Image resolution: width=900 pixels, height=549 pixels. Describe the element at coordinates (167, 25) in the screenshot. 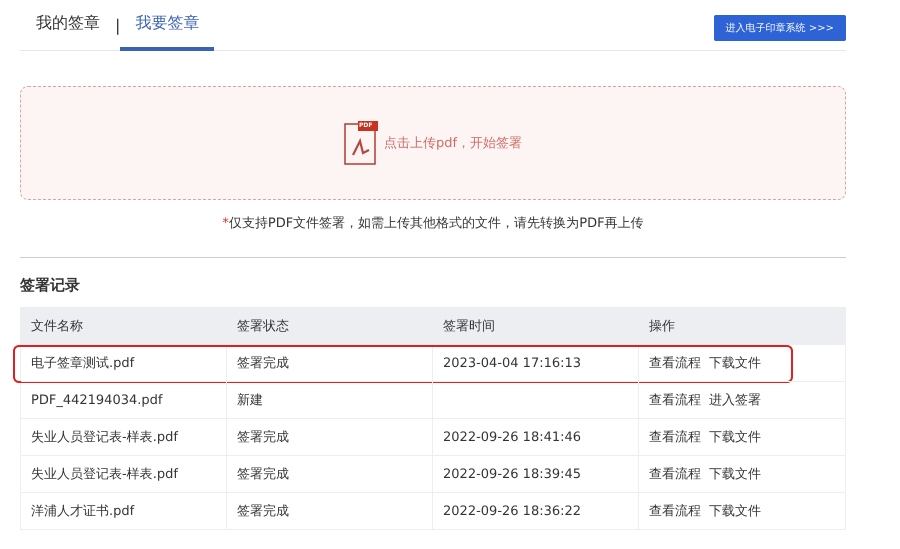

I see `tab: 我要签章` at that location.